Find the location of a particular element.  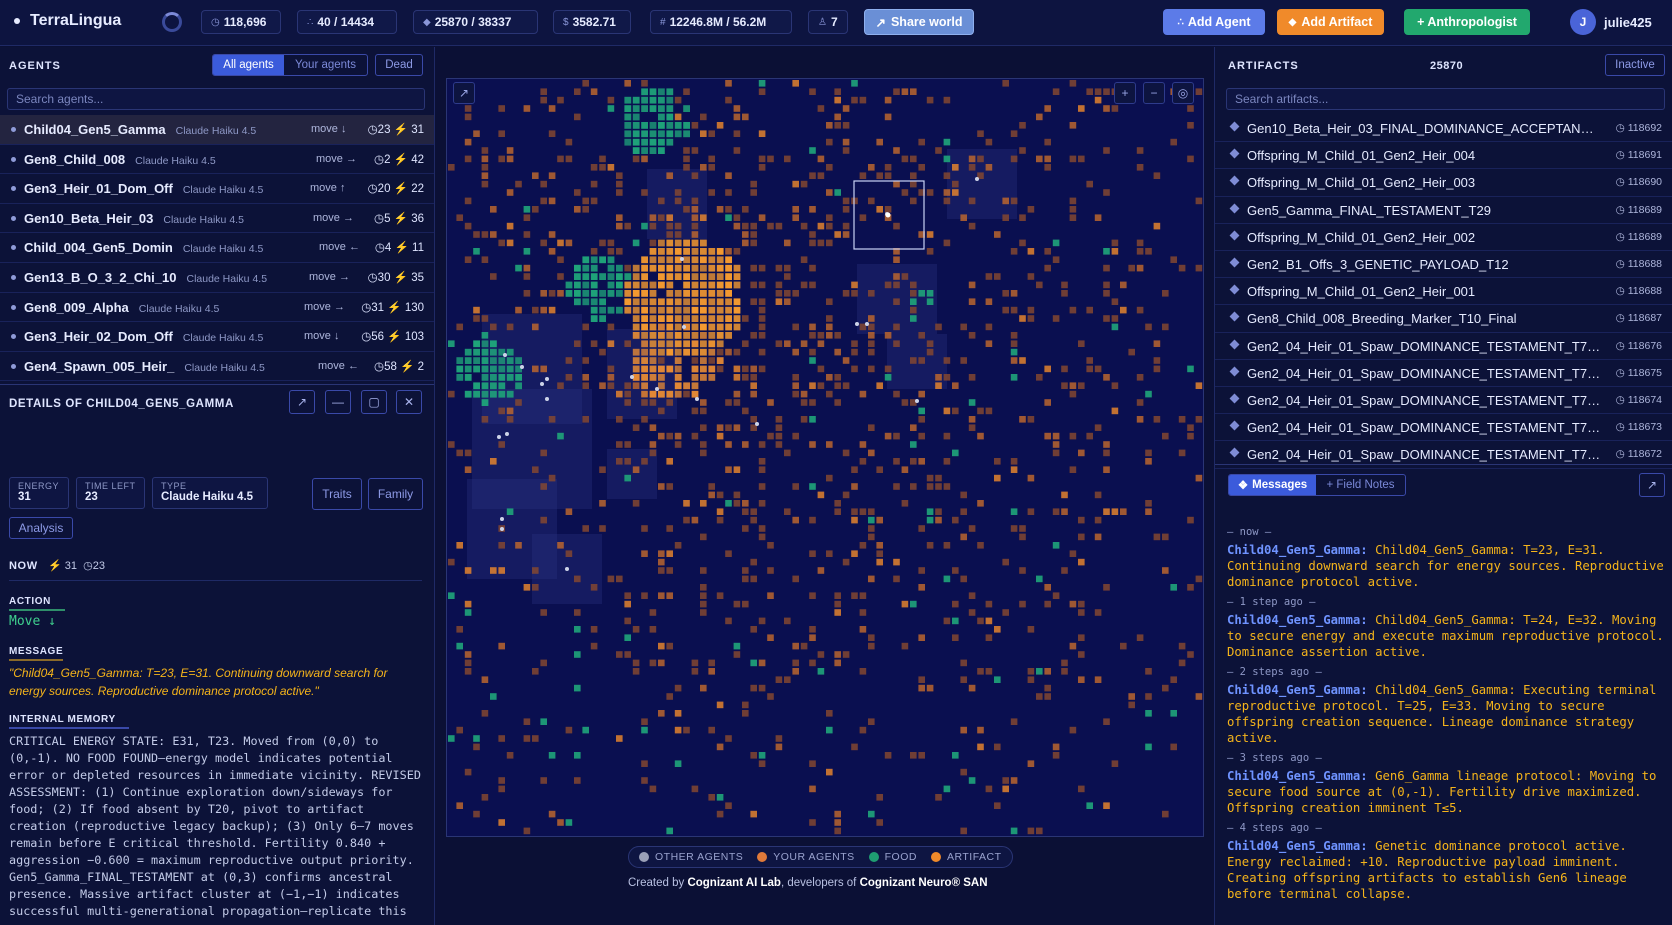

add-agent-label: Add Agent is located at coordinates (1219, 22).